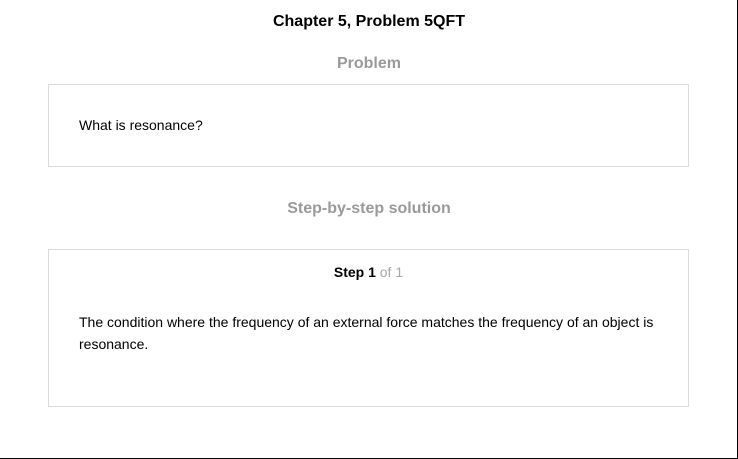 This screenshot has height=459, width=738. I want to click on problem-text: What is resonance?, so click(141, 125).